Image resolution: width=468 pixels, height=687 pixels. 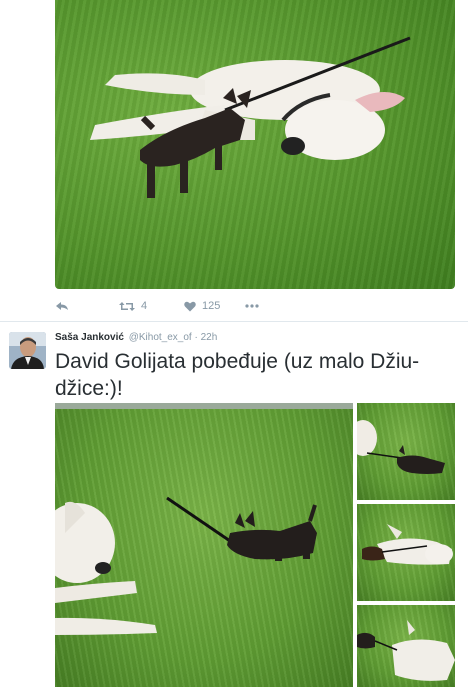 What do you see at coordinates (160, 337) in the screenshot?
I see `author-handle: @Kihot_ex_of` at bounding box center [160, 337].